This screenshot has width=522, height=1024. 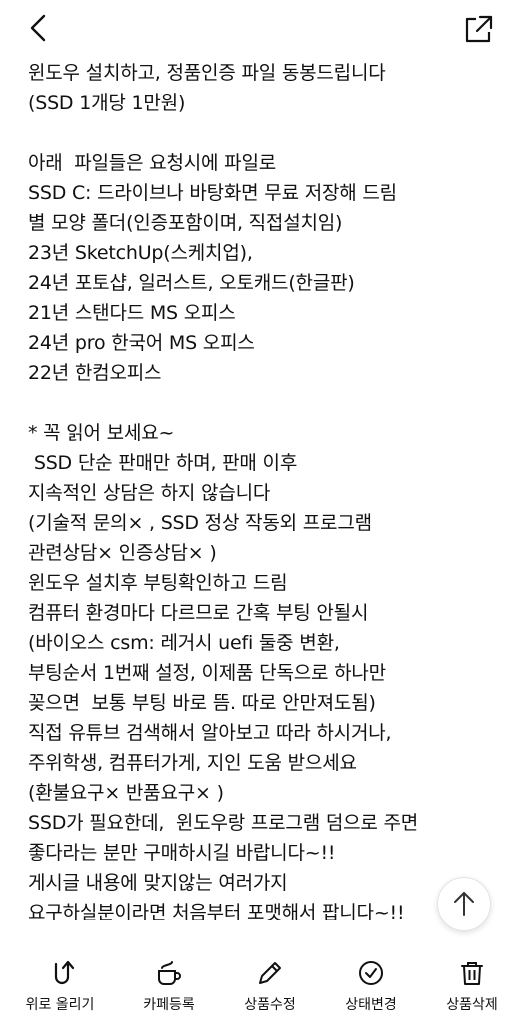 What do you see at coordinates (107, 103) in the screenshot?
I see `body-line: (SSD 1개당 1만원)` at bounding box center [107, 103].